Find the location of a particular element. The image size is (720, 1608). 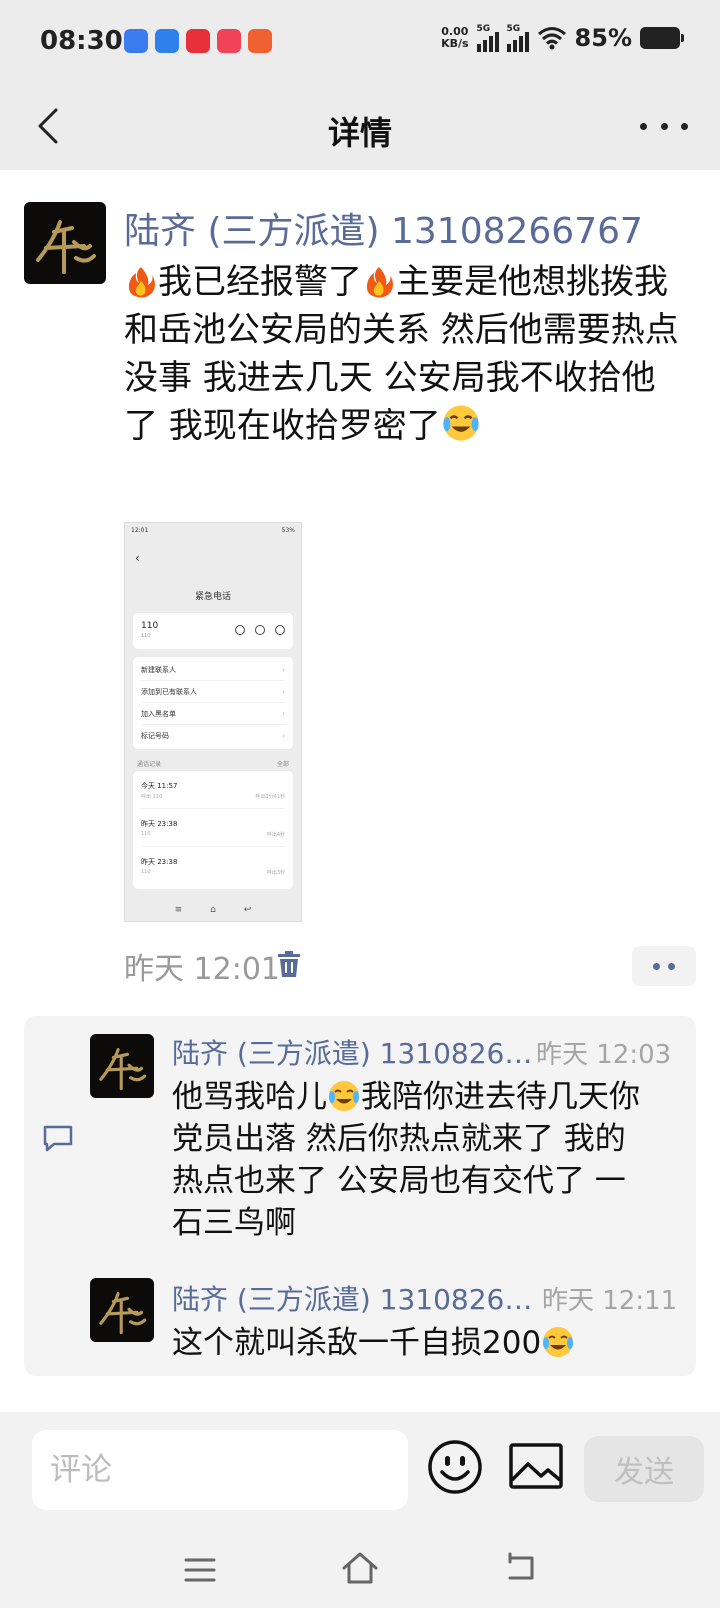

signal-icon-2: 5G is located at coordinates (517, 38).